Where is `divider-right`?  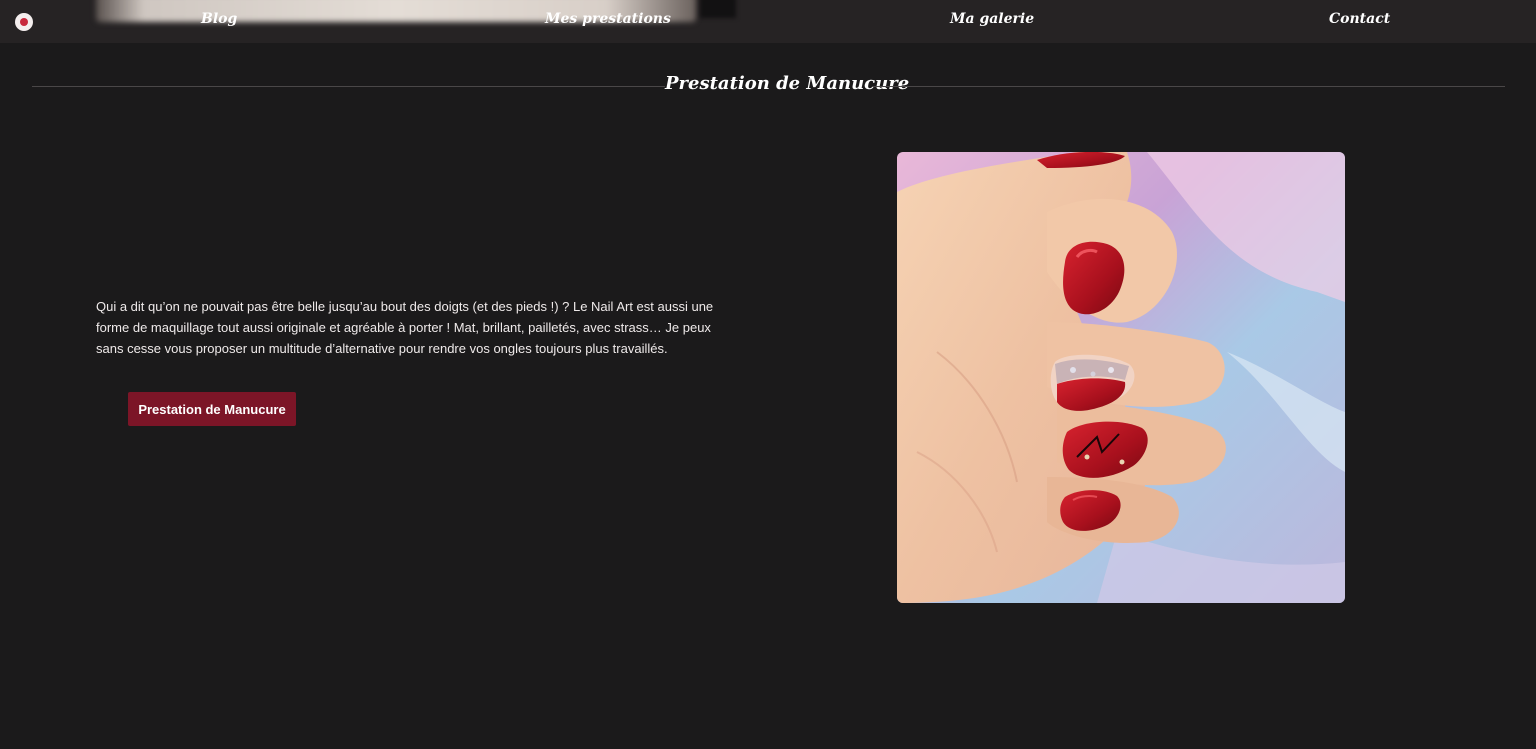
divider-right is located at coordinates (1188, 86).